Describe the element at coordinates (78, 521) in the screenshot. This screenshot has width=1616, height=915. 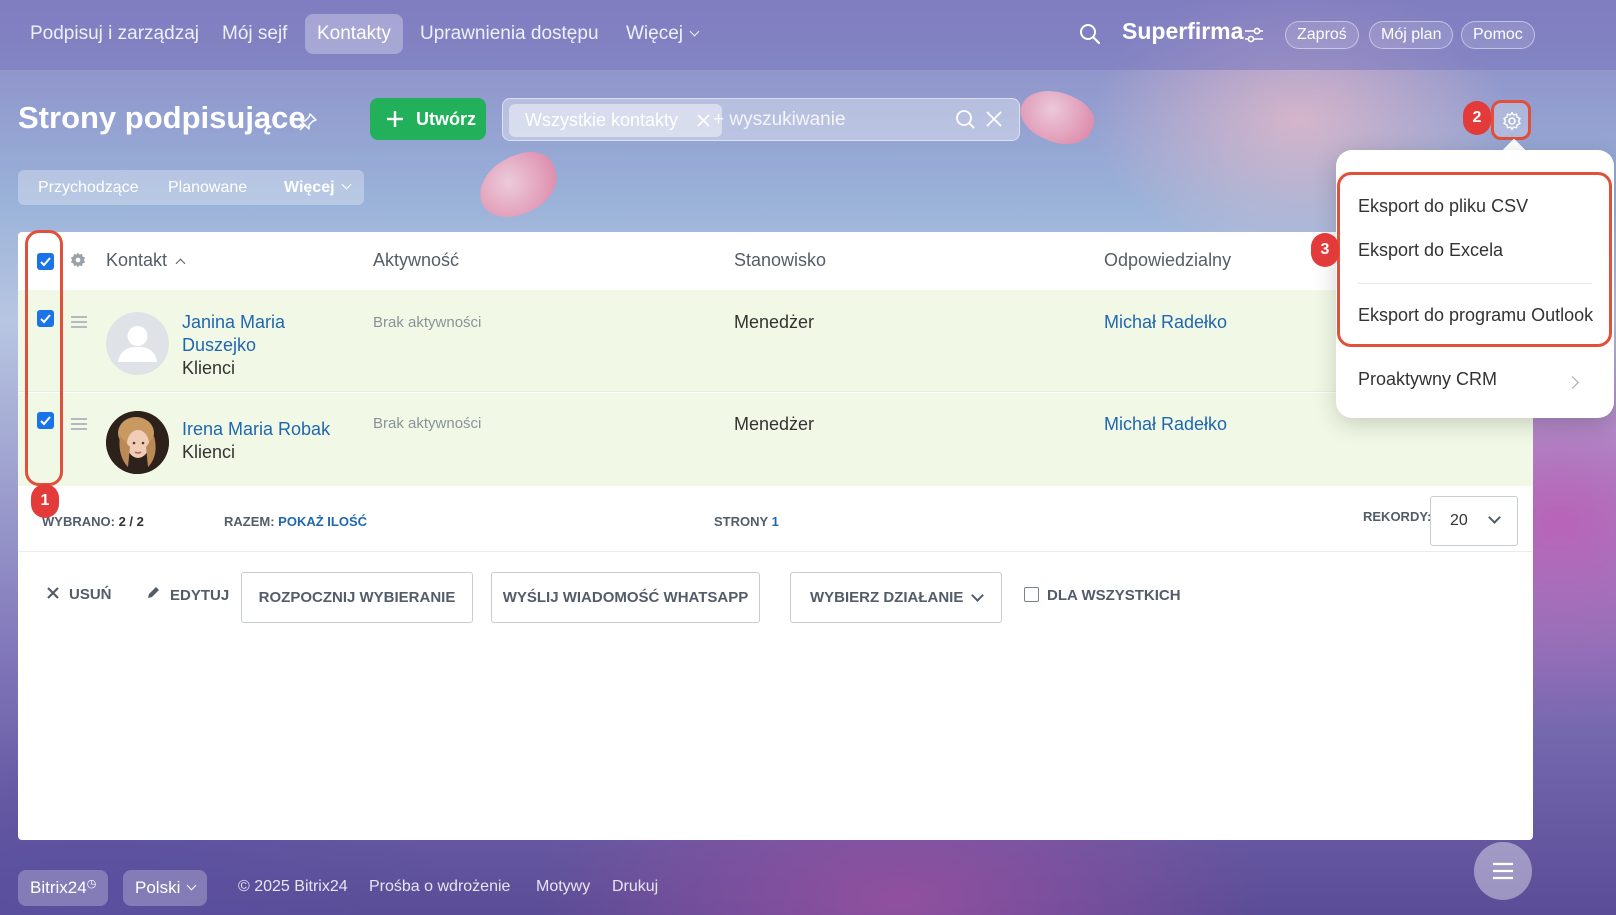
I see `selected-label: WYBRANO:` at that location.